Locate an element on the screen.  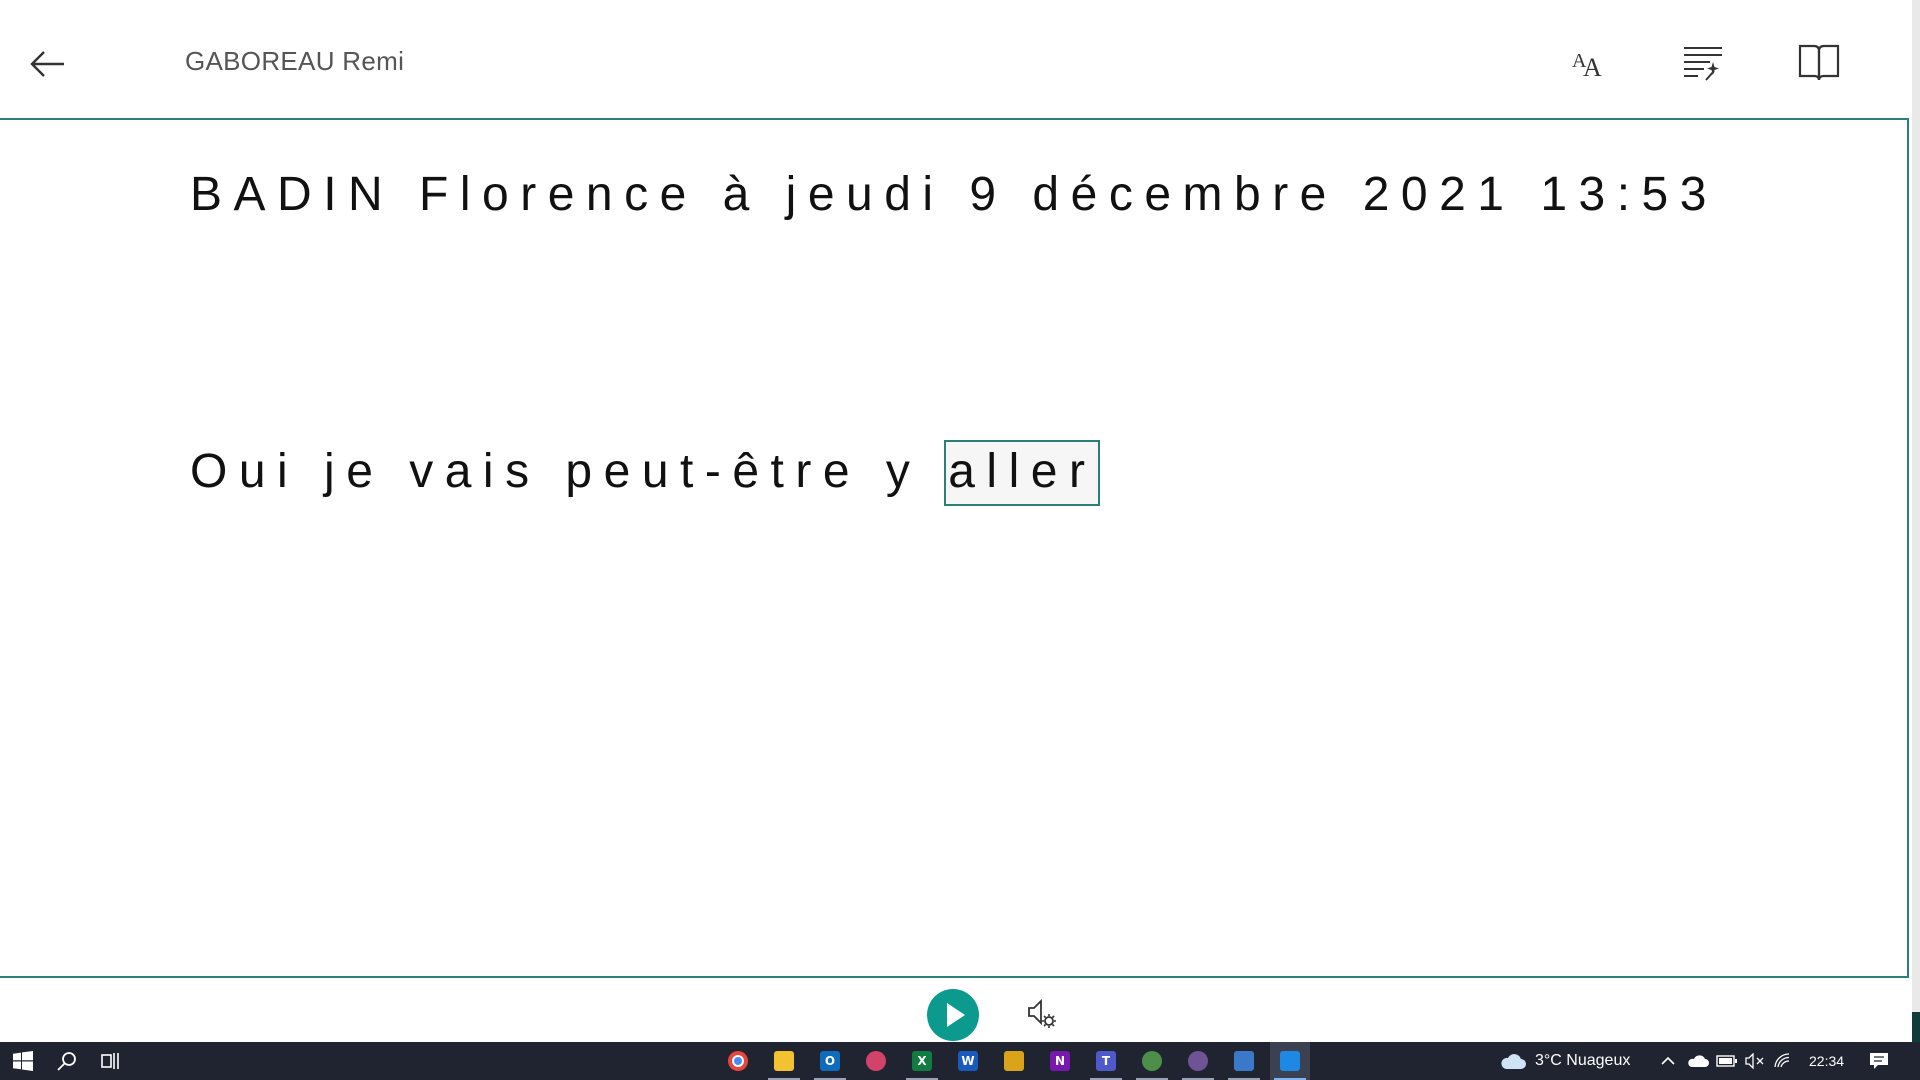
grammar-options-icon is located at coordinates (1703, 62).